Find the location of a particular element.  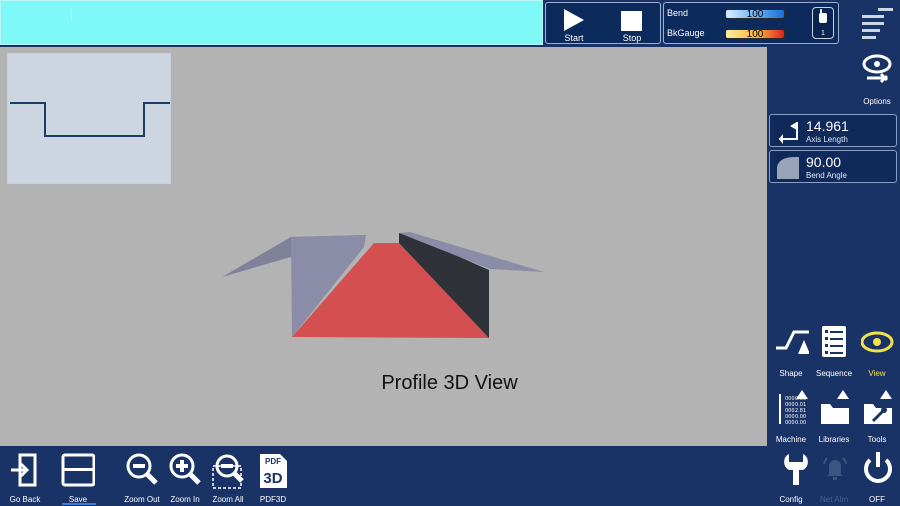

save-button: Save is located at coordinates (78, 477).